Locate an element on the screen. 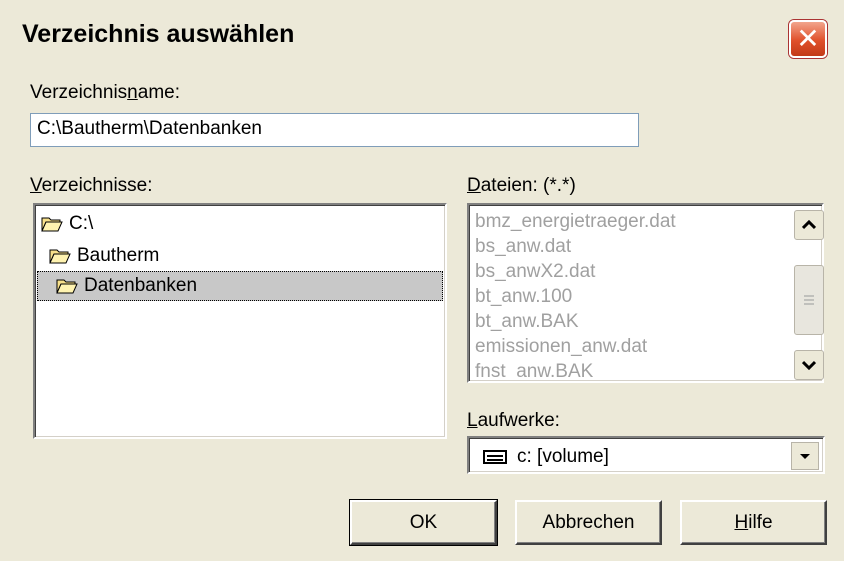  drives-label: Laufwerke: is located at coordinates (513, 420).